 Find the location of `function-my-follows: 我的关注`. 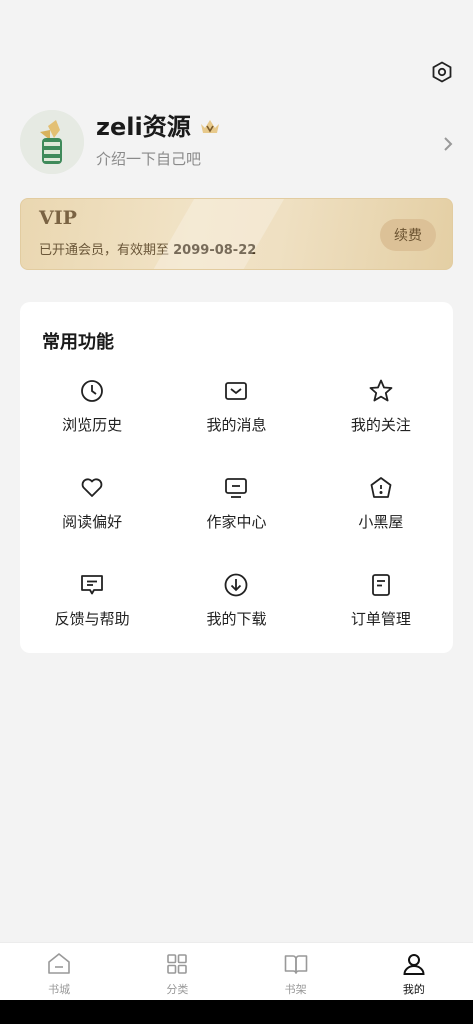

function-my-follows: 我的关注 is located at coordinates (381, 418).